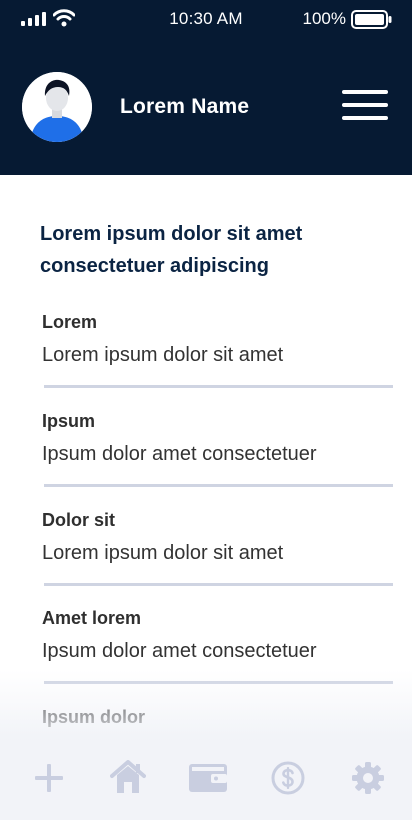 The height and width of the screenshot is (820, 412). Describe the element at coordinates (365, 106) in the screenshot. I see `menu-button` at that location.